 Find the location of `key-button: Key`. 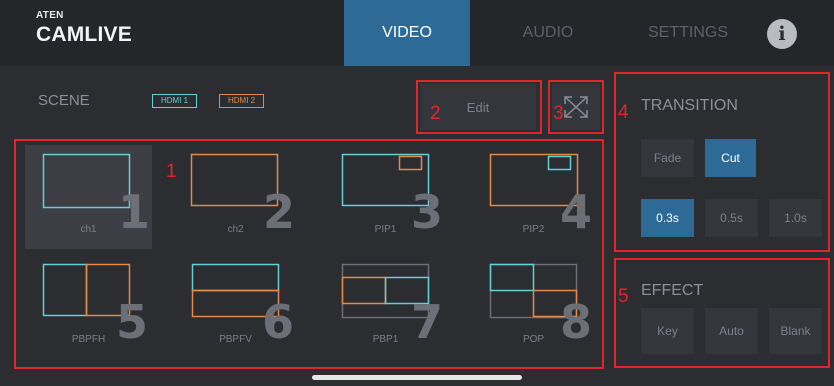

key-button: Key is located at coordinates (667, 331).